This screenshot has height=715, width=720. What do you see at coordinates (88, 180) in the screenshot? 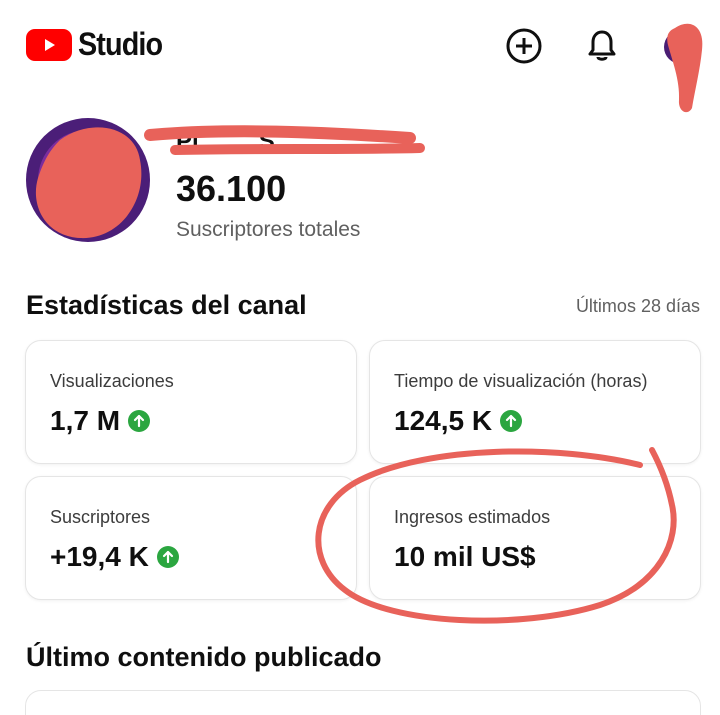
I see `channel-avatar` at bounding box center [88, 180].